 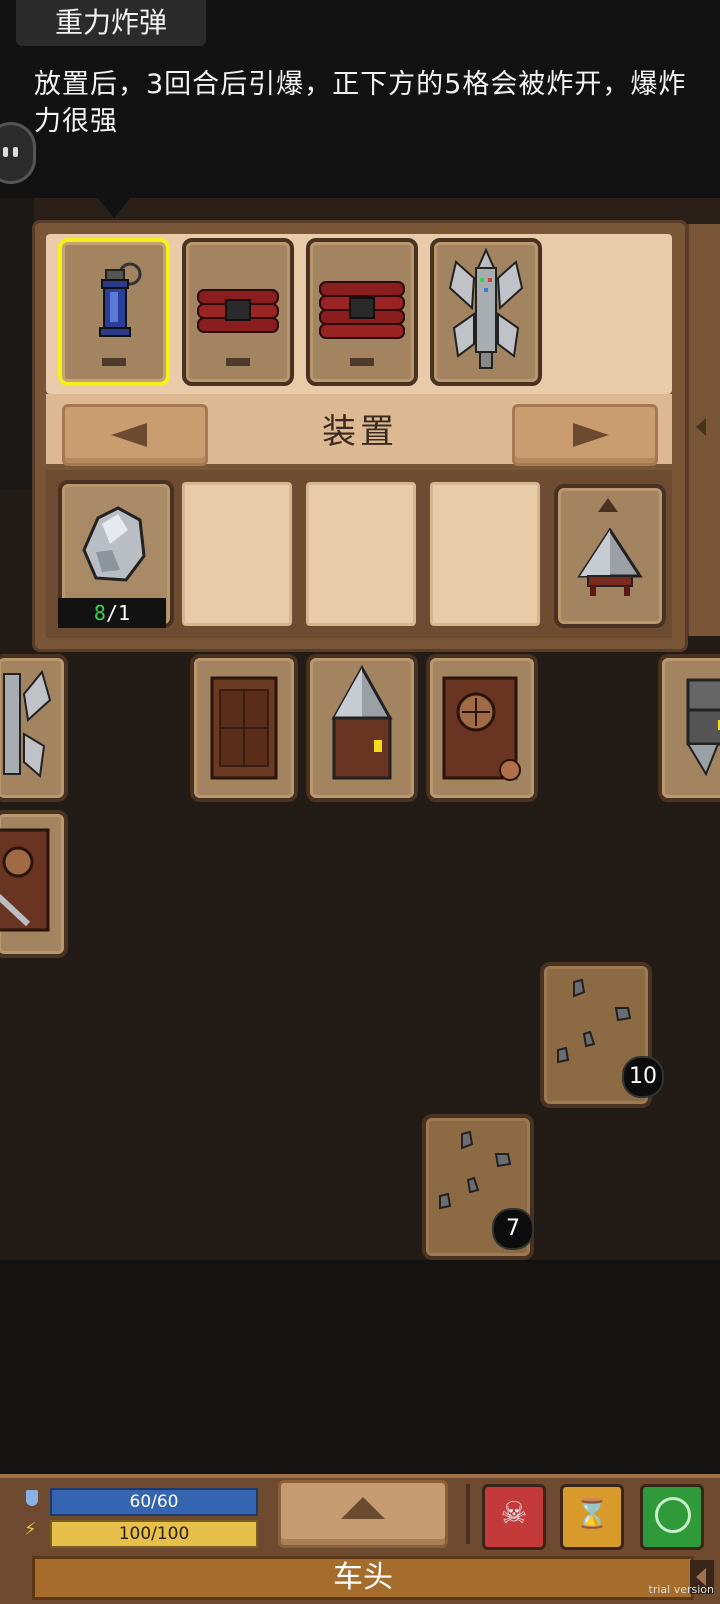 I want to click on hourglass-button: ⌛, so click(x=592, y=1517).